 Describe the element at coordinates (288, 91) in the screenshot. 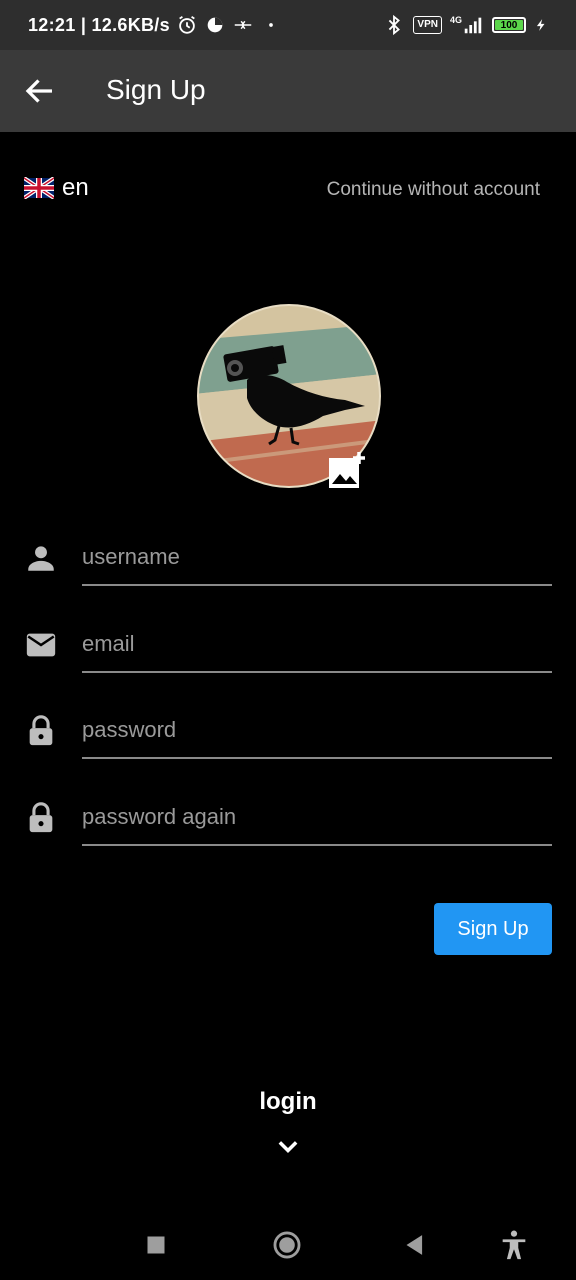

I see `app-bar: Sign Up` at that location.